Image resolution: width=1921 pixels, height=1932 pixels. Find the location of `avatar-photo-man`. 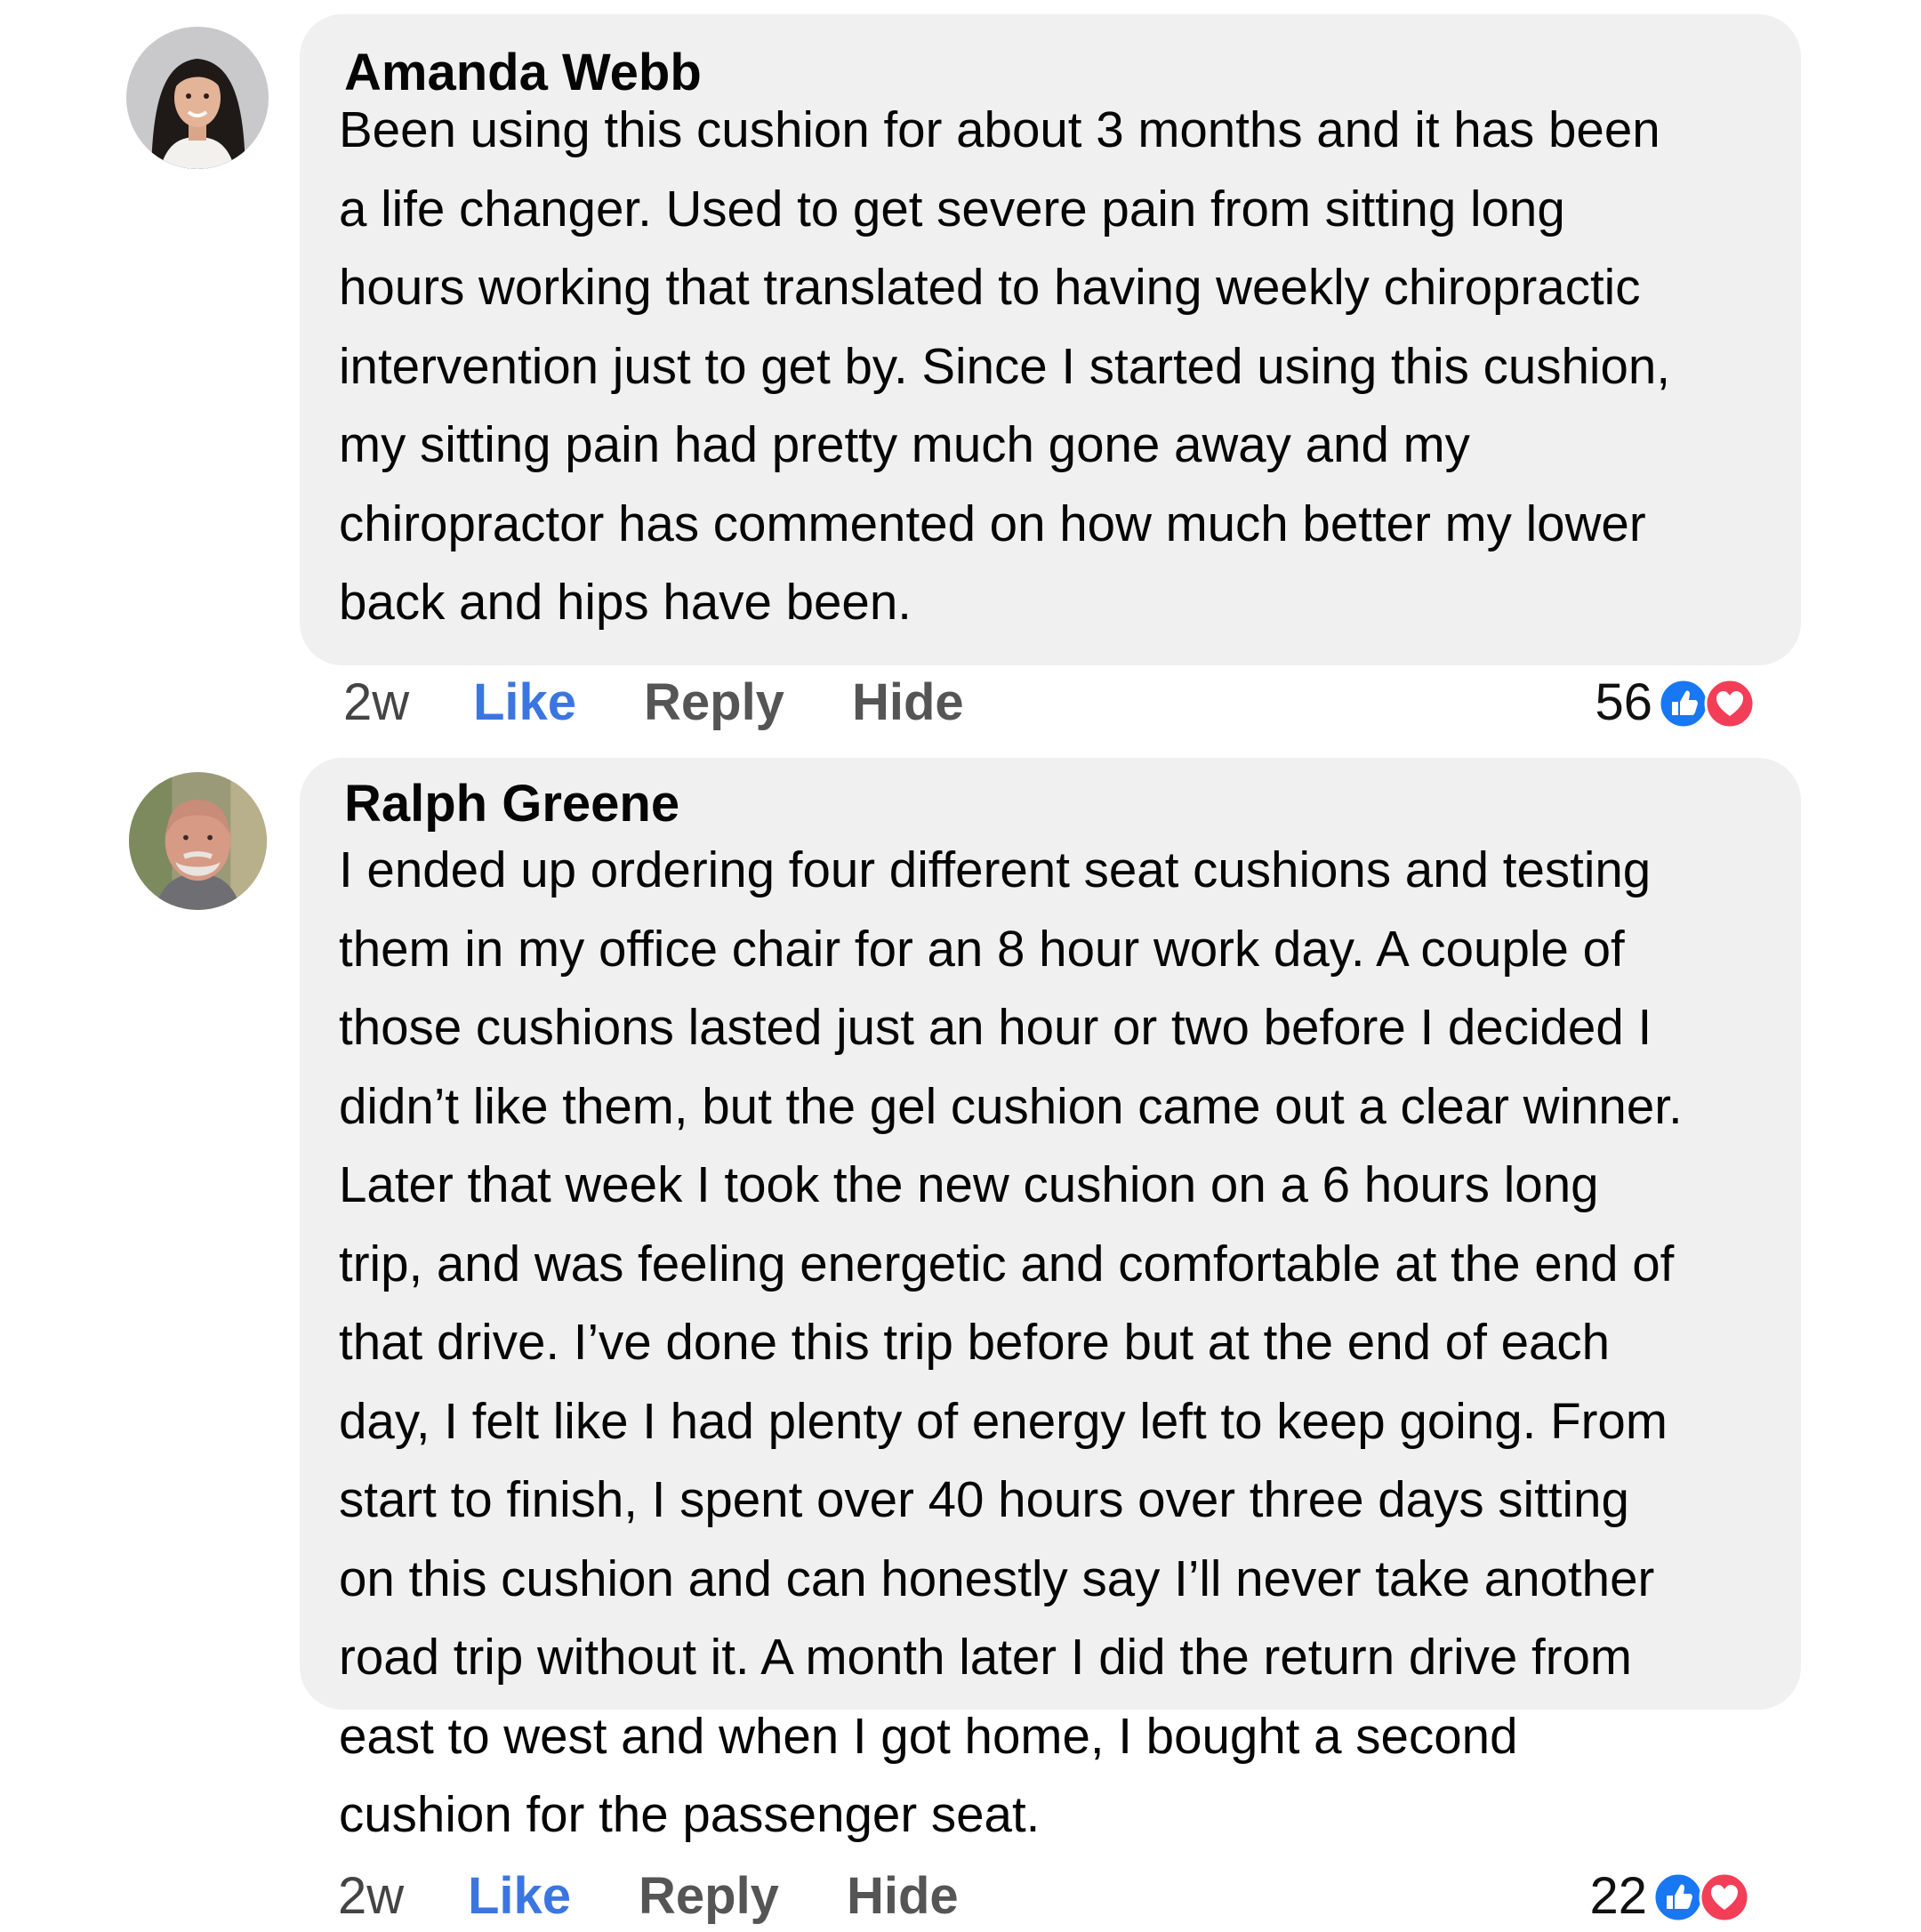

avatar-photo-man is located at coordinates (198, 841).